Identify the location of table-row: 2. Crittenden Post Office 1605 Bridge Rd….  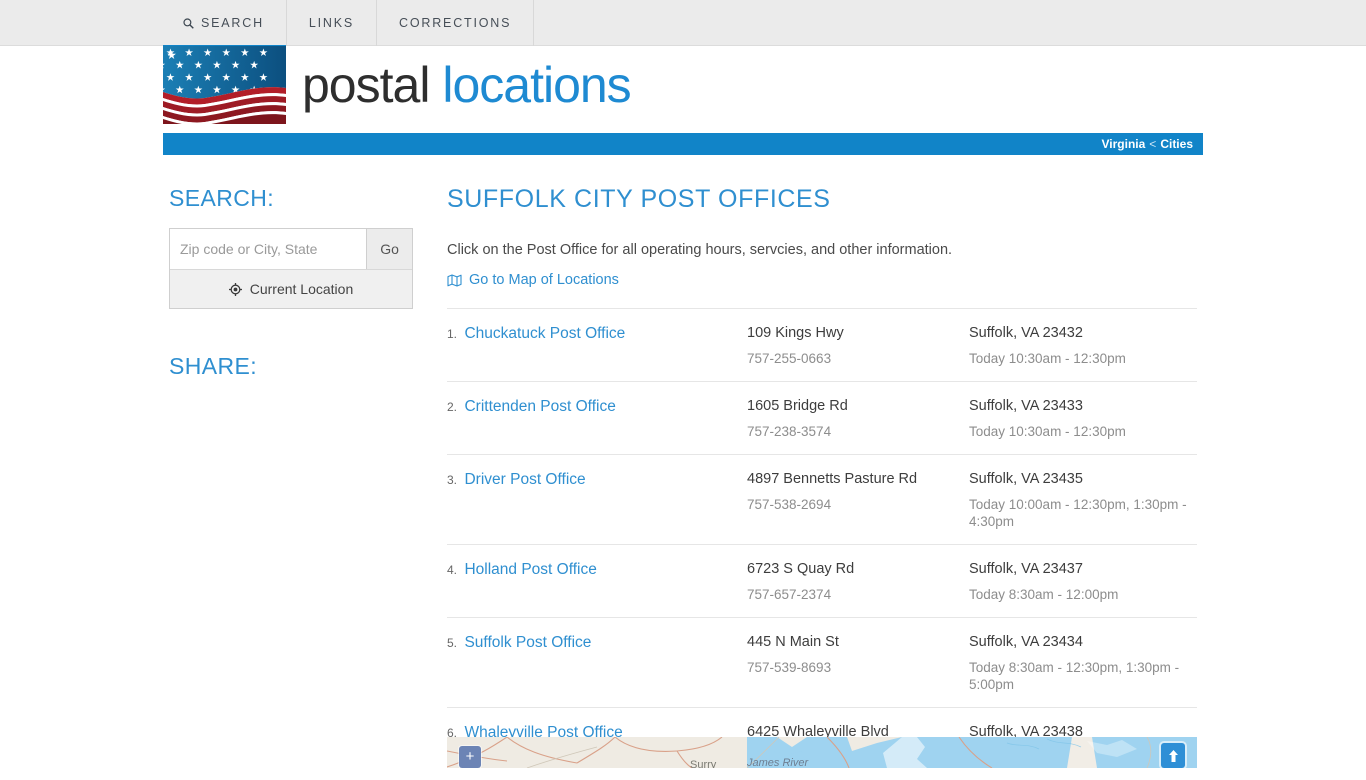
(822, 417).